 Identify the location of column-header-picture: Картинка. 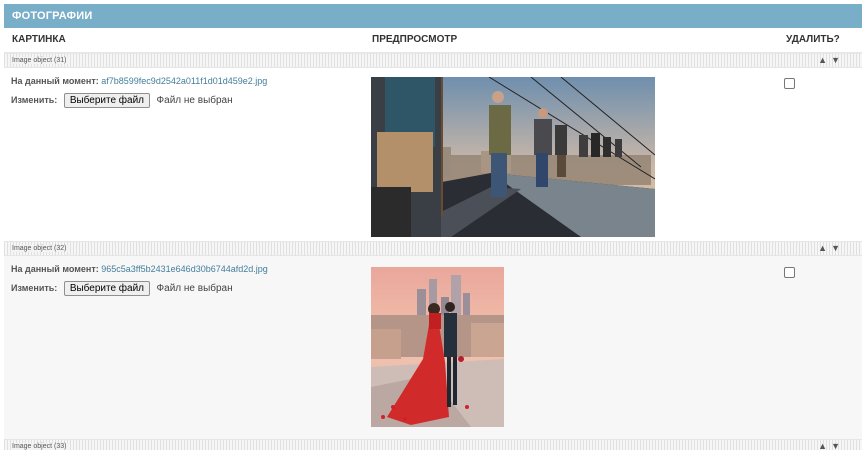
(39, 39).